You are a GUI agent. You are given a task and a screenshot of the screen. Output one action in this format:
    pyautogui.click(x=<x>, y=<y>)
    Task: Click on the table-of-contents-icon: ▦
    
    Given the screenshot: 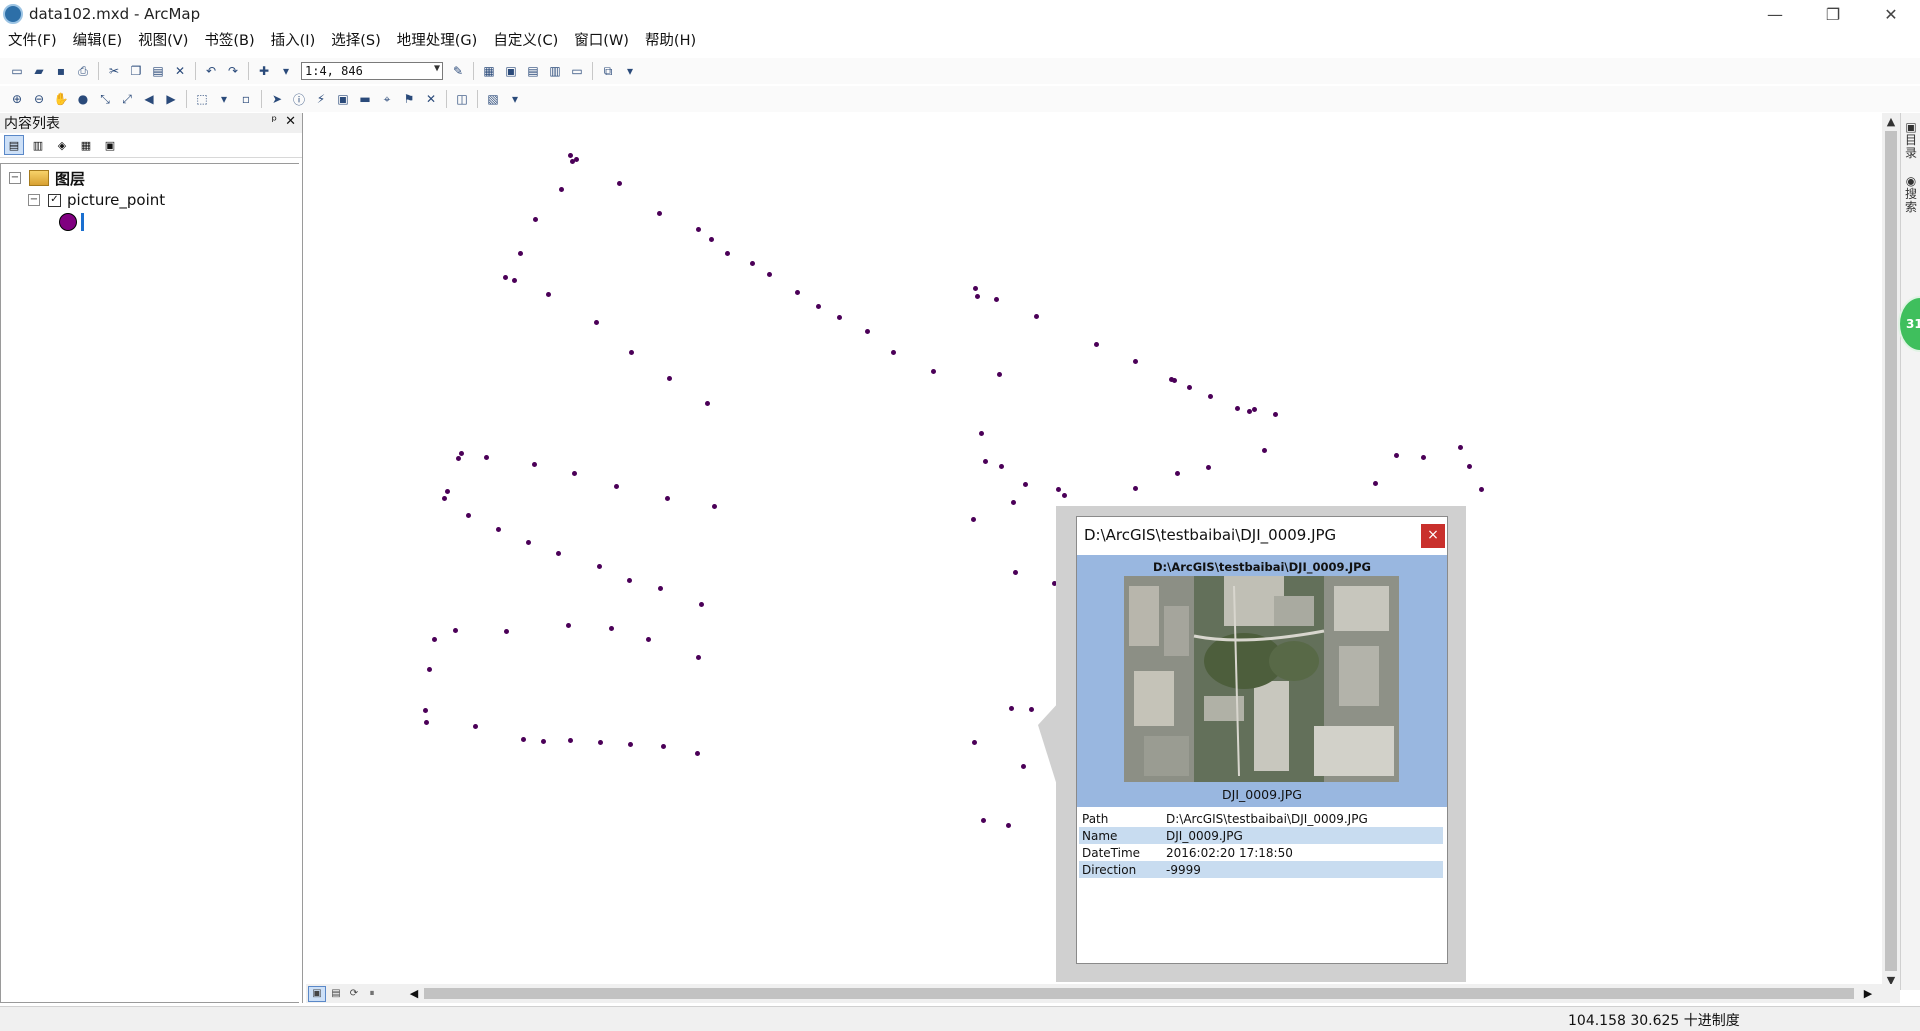 What is the action you would take?
    pyautogui.click(x=489, y=71)
    